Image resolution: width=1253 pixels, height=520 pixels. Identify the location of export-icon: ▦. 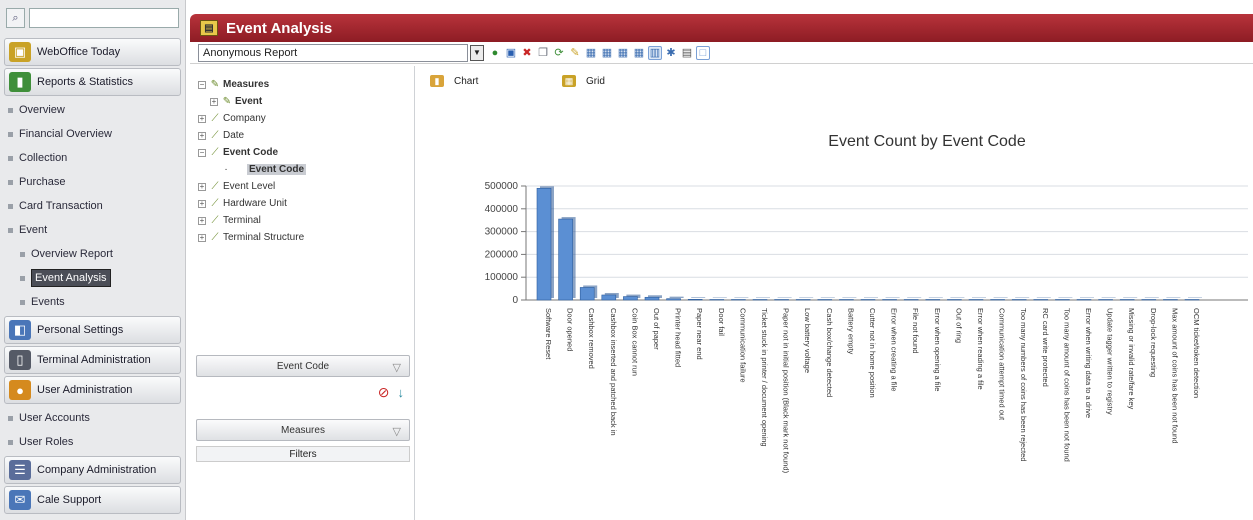
(591, 53).